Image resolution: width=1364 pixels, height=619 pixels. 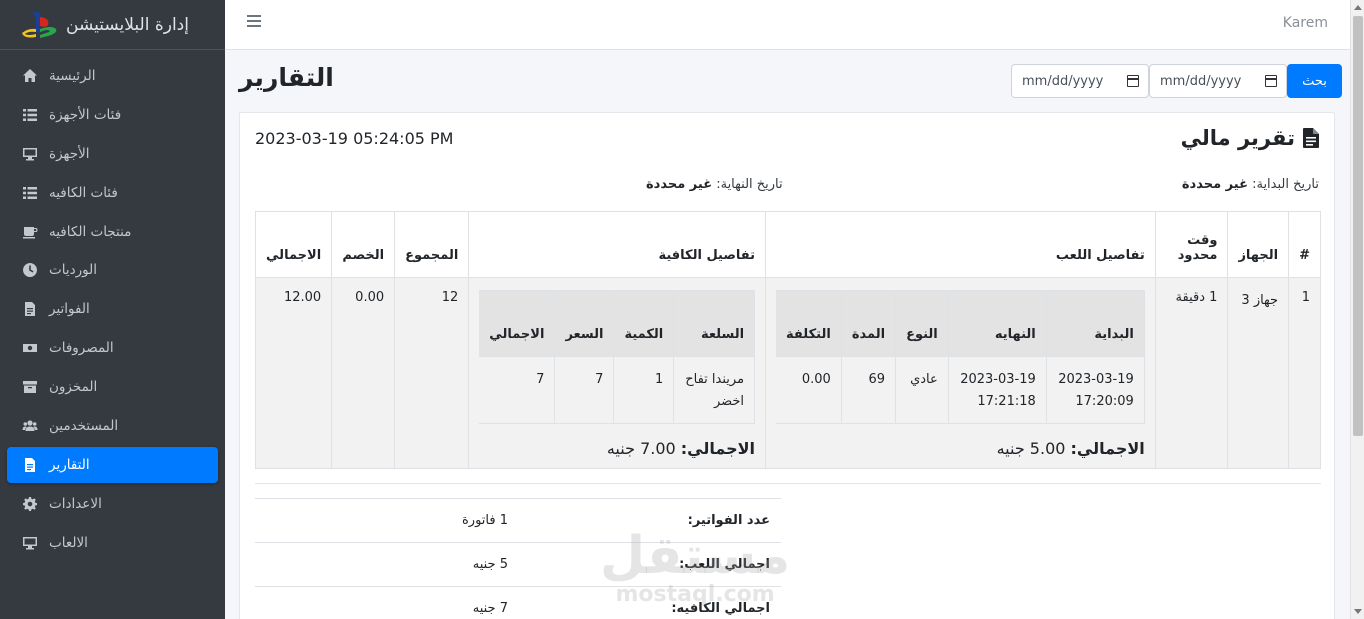 What do you see at coordinates (30, 232) in the screenshot?
I see `coffee-icon` at bounding box center [30, 232].